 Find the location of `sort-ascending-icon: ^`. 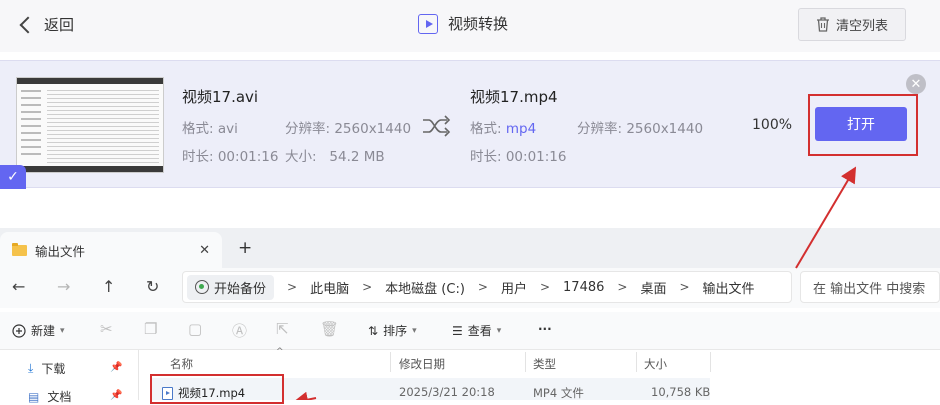

sort-ascending-icon: ^ is located at coordinates (280, 352).